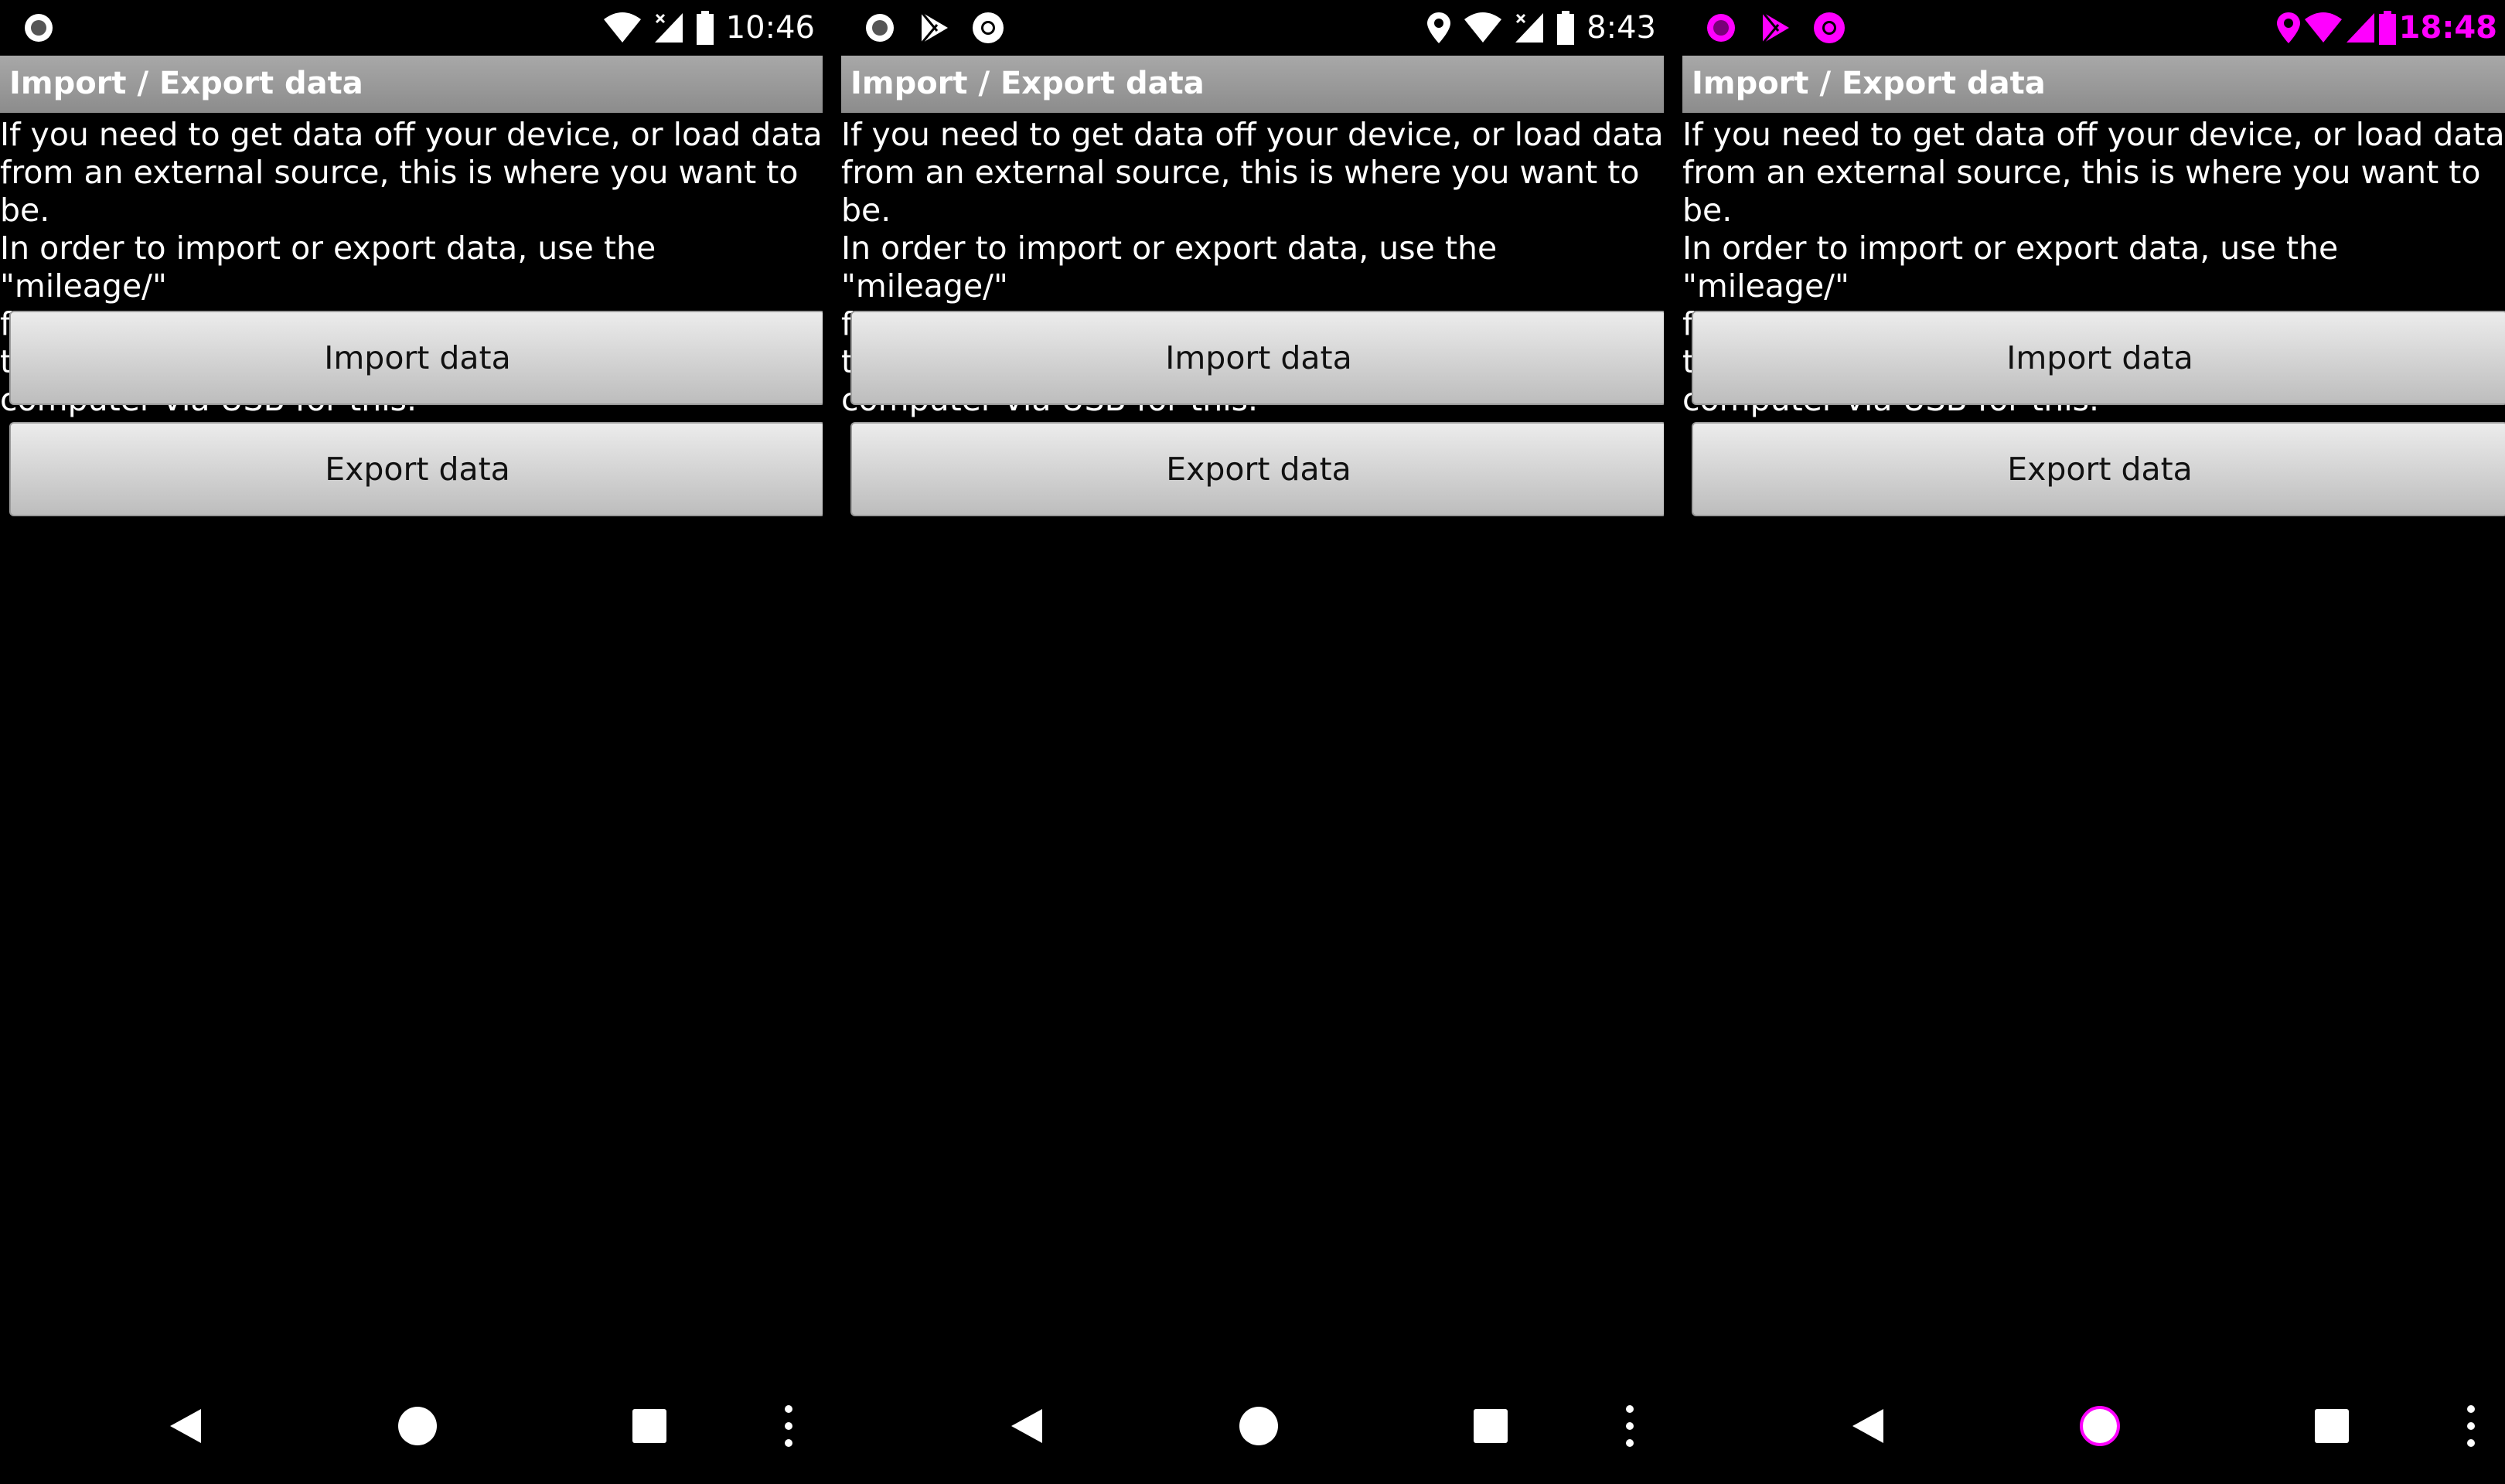  What do you see at coordinates (2093, 28) in the screenshot?
I see `status-bar: 18:48` at bounding box center [2093, 28].